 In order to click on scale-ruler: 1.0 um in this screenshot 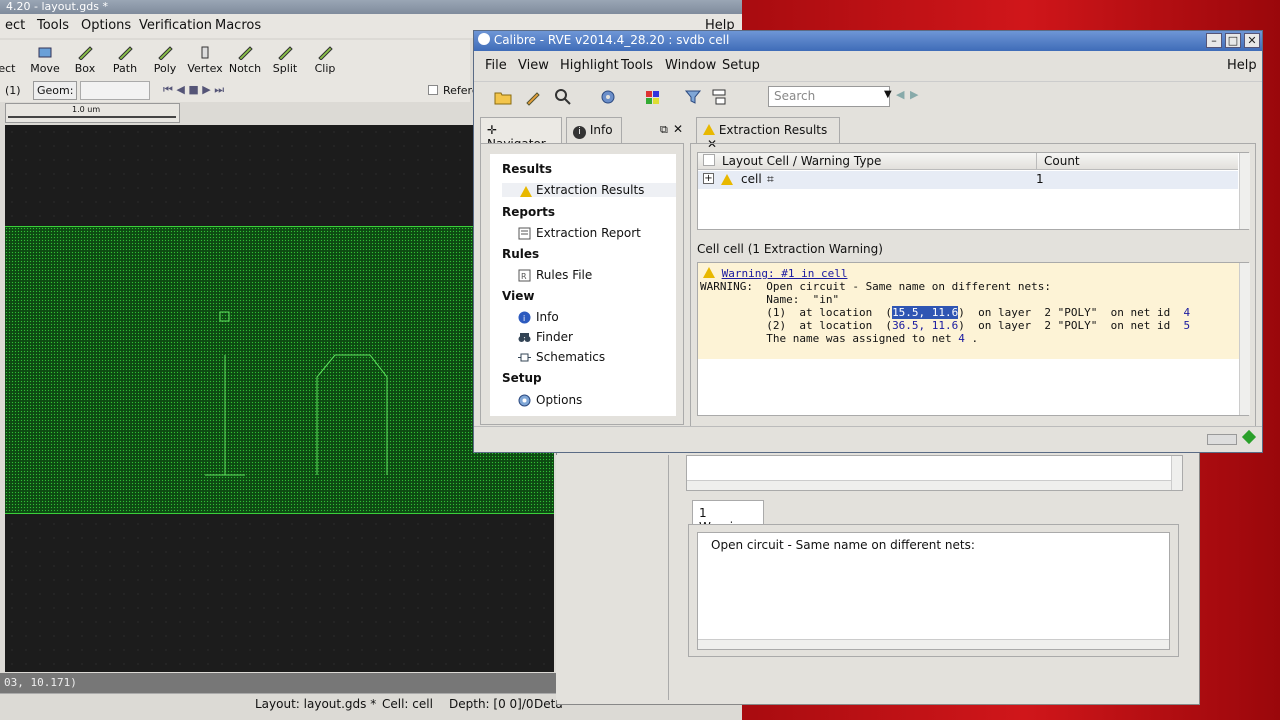, I will do `click(92, 113)`.